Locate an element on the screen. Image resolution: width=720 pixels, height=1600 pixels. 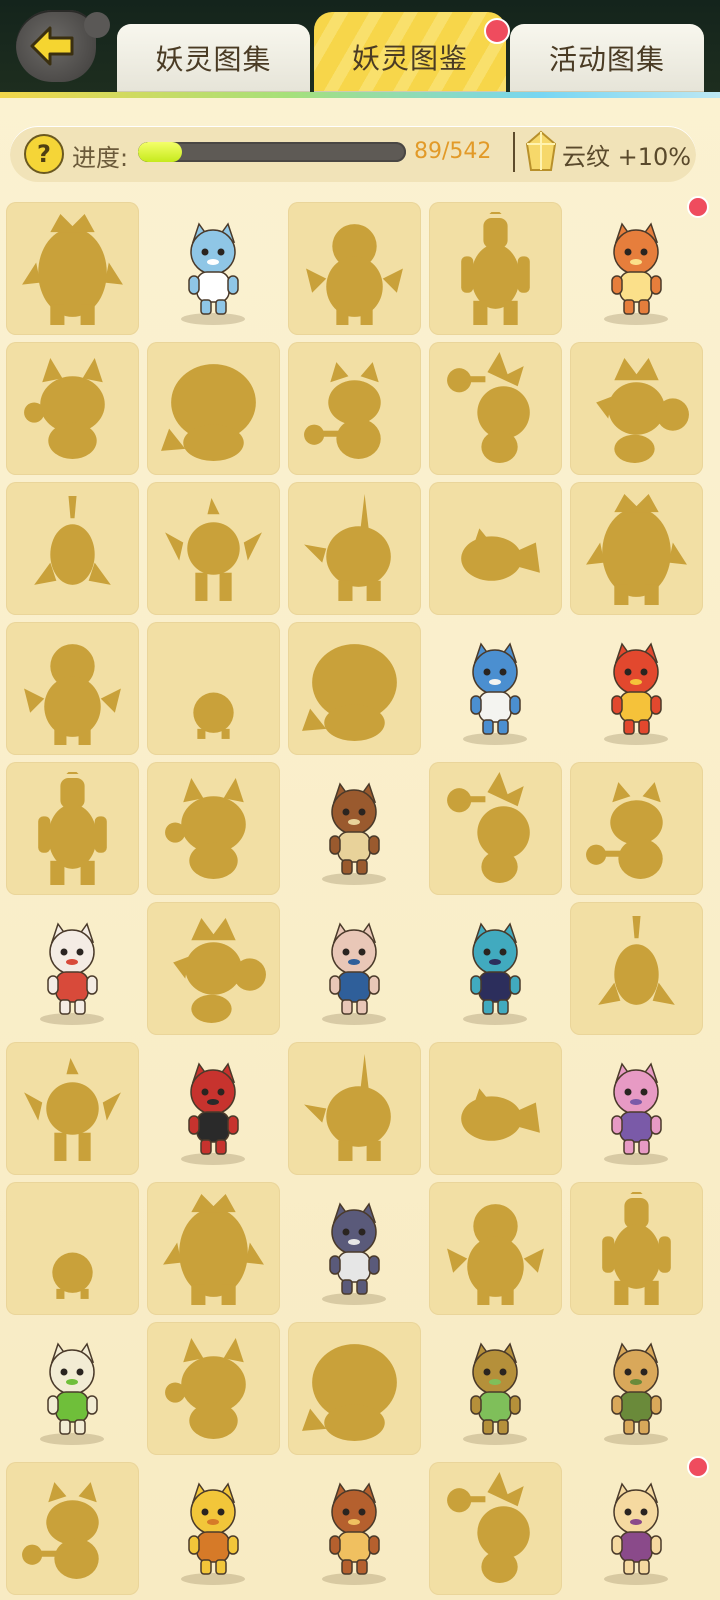
golden-duck-character-icon is located at coordinates (213, 1530).